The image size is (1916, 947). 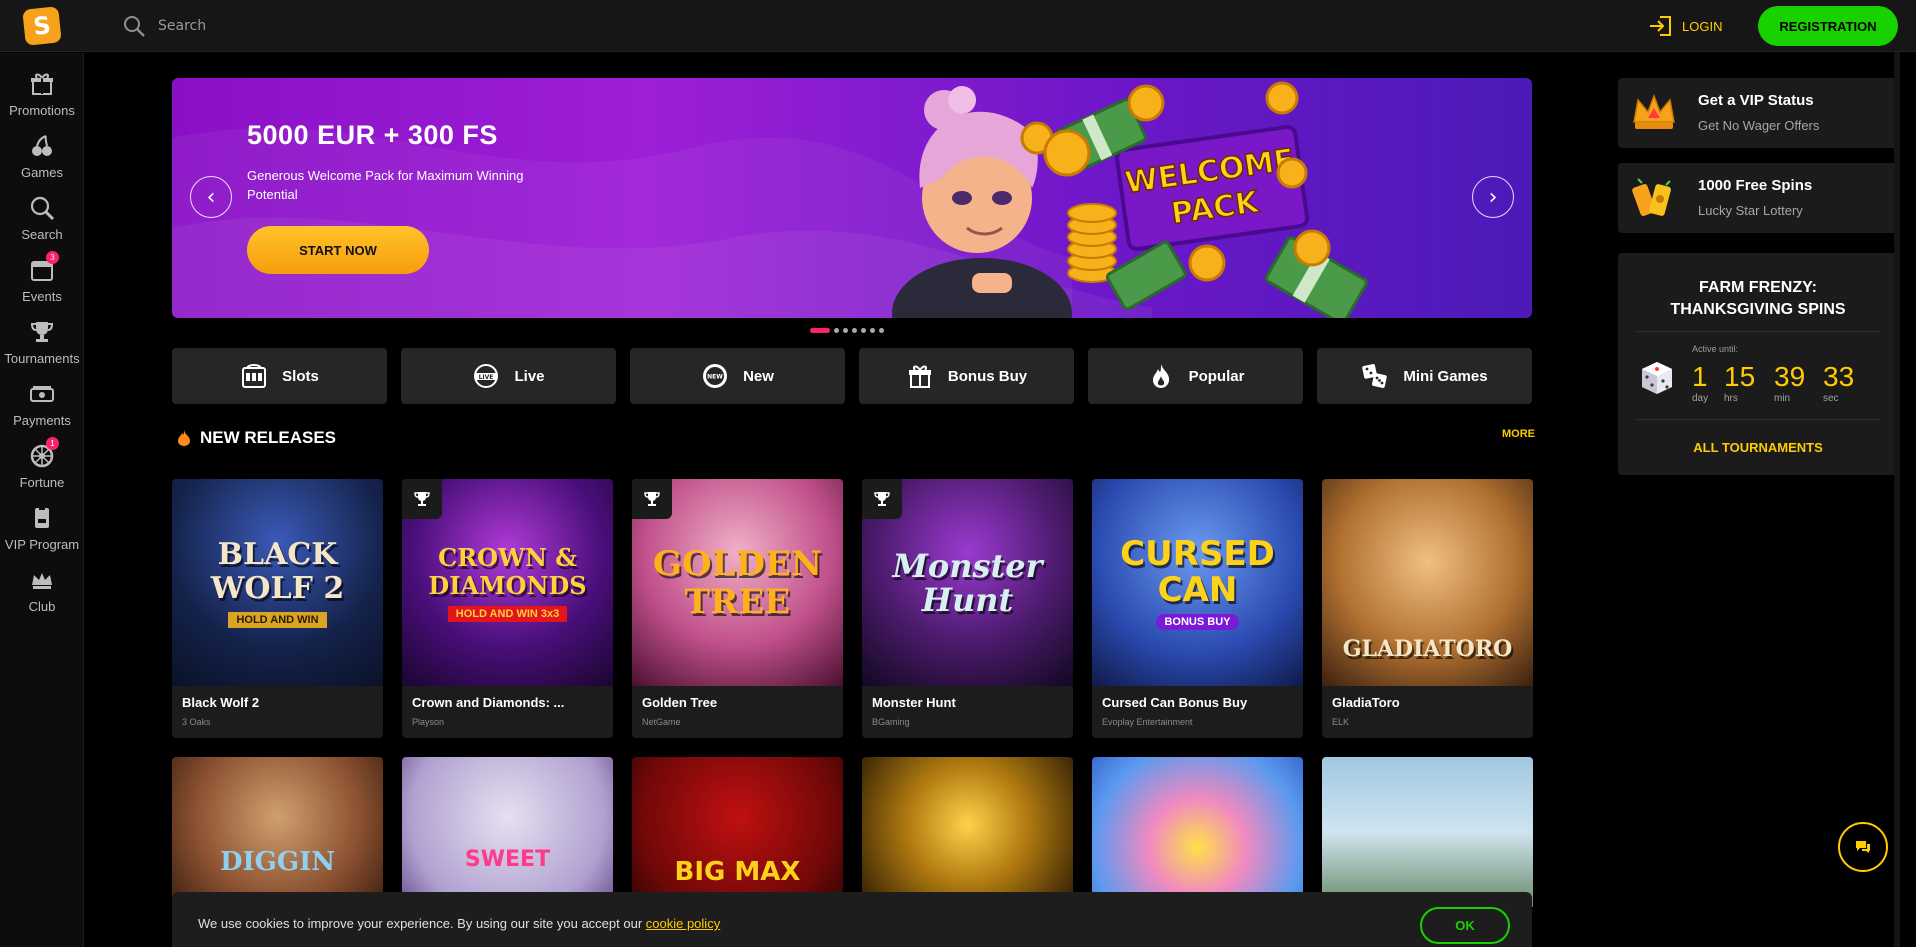 I want to click on game-card-golden-tree: GOLDEN TREE Golden Tree NetGame, so click(x=737, y=608).